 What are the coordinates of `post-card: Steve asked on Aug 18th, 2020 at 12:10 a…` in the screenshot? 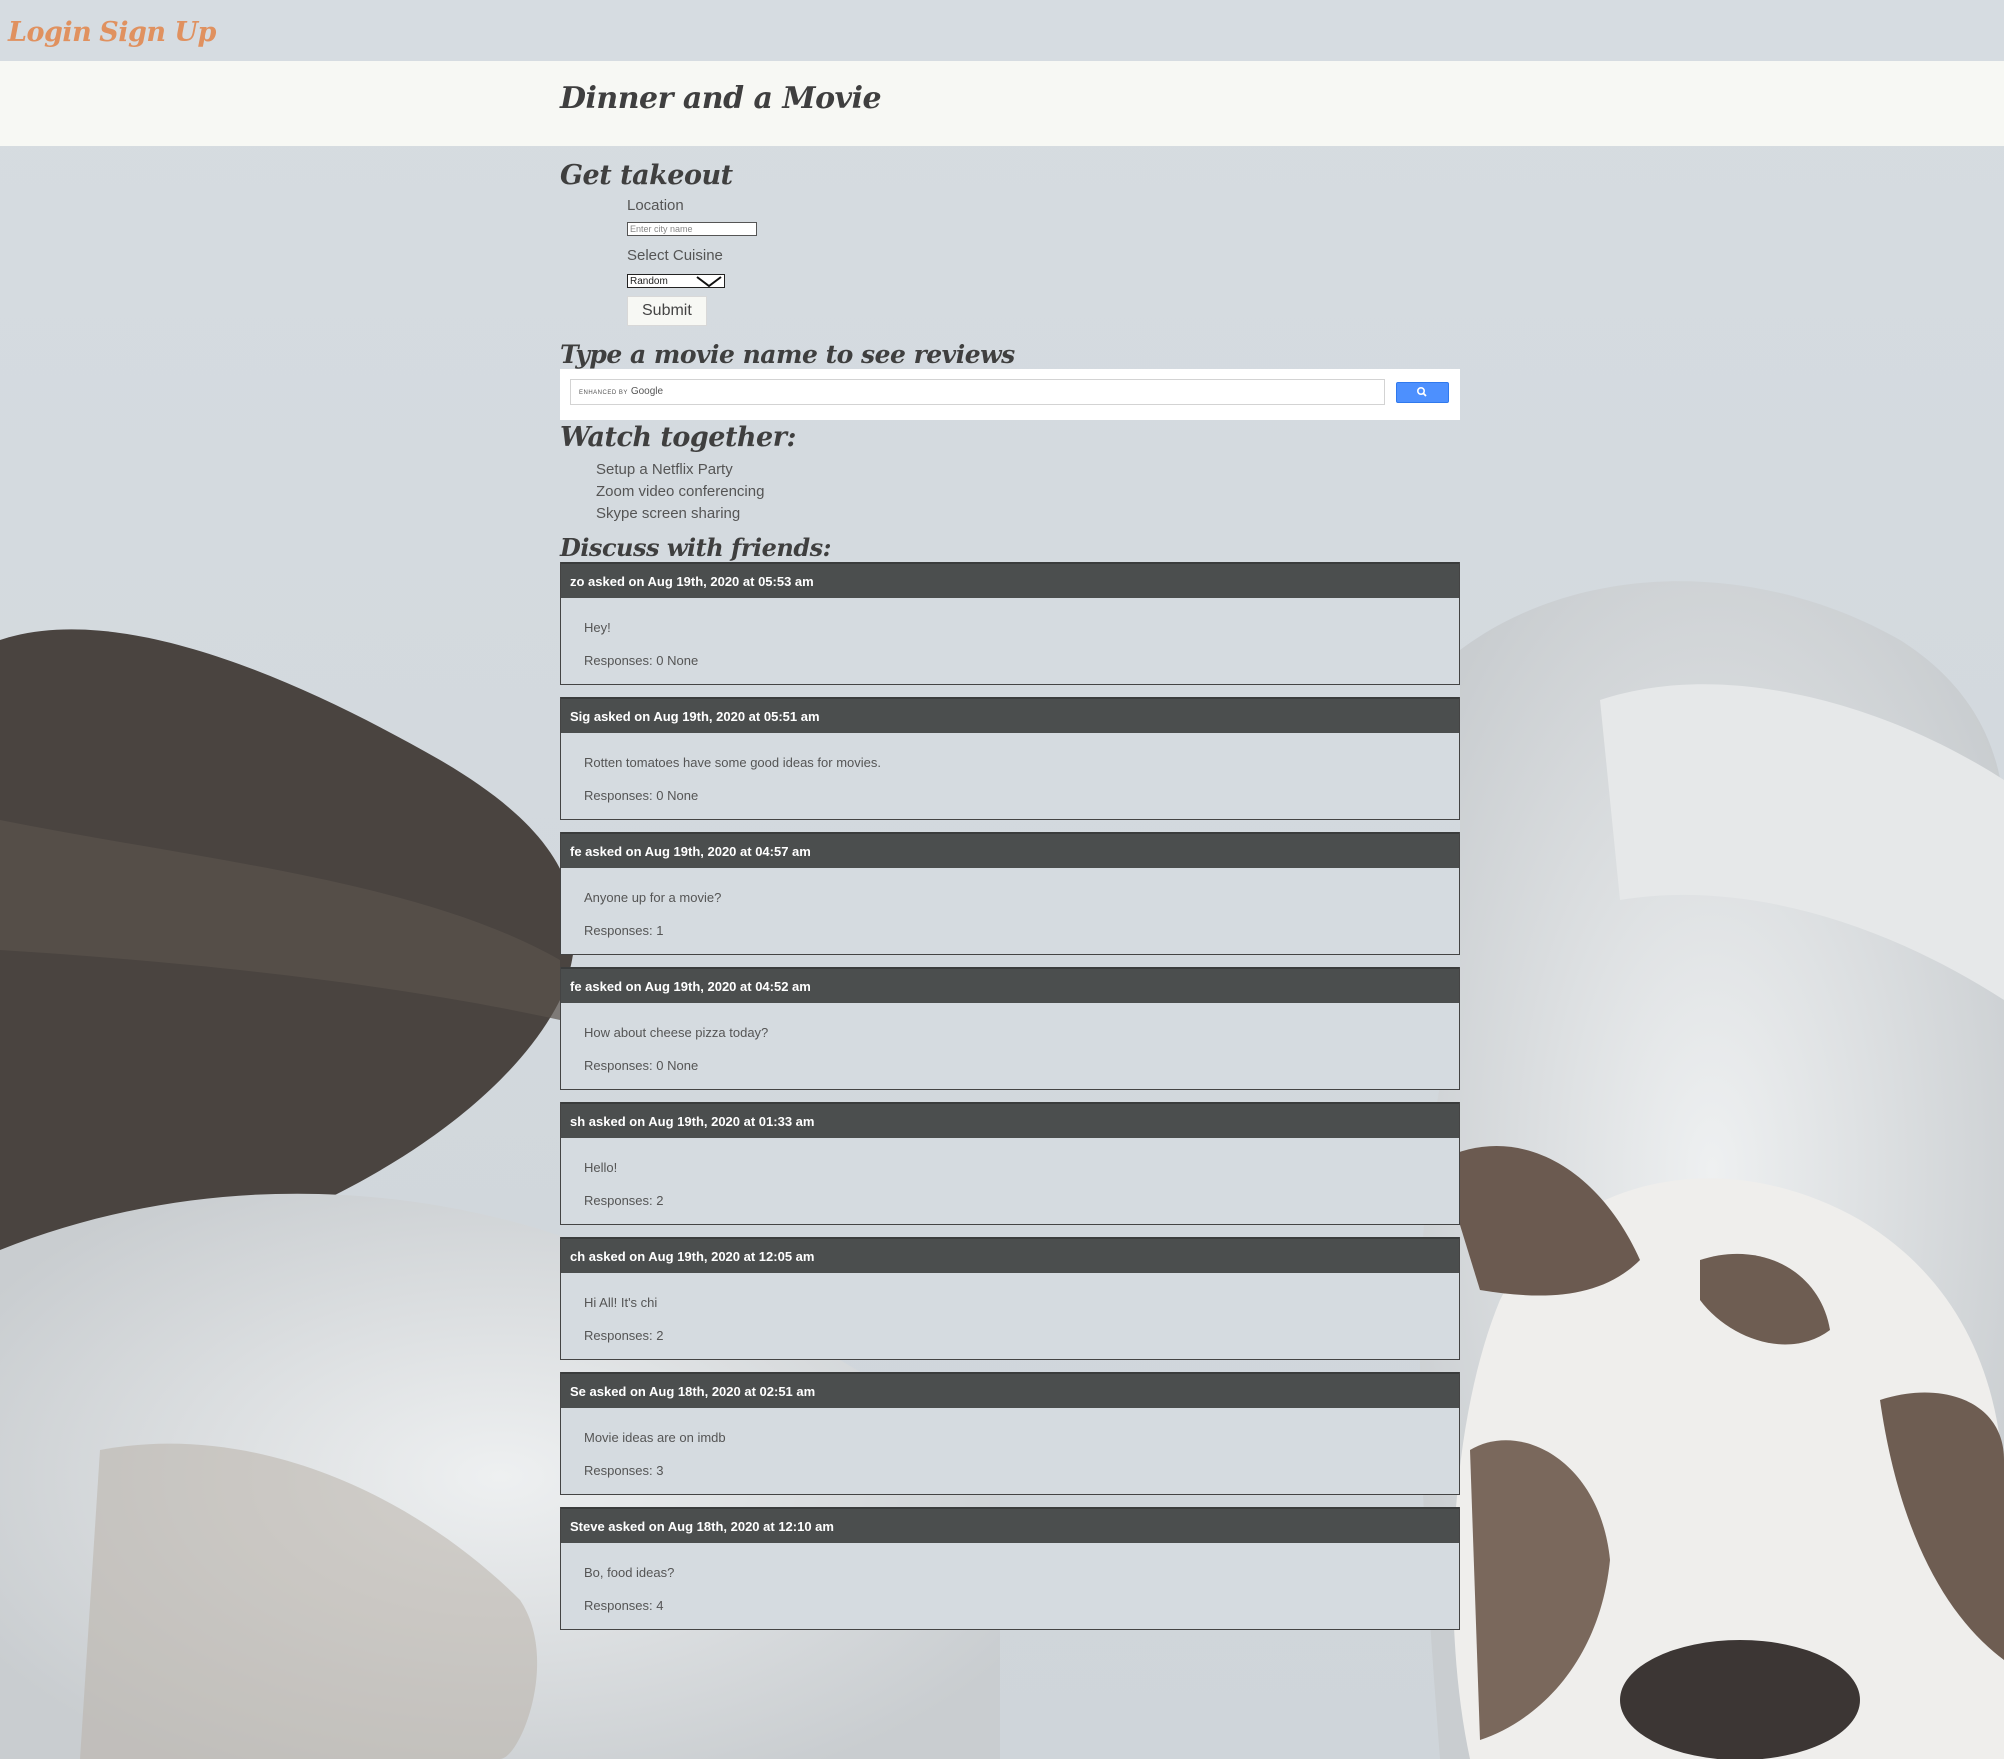 It's located at (1010, 1568).